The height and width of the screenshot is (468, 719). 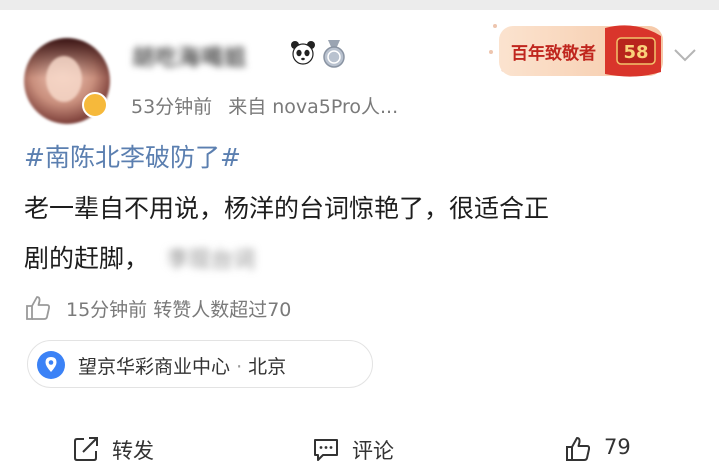 What do you see at coordinates (334, 54) in the screenshot?
I see `medal-icon` at bounding box center [334, 54].